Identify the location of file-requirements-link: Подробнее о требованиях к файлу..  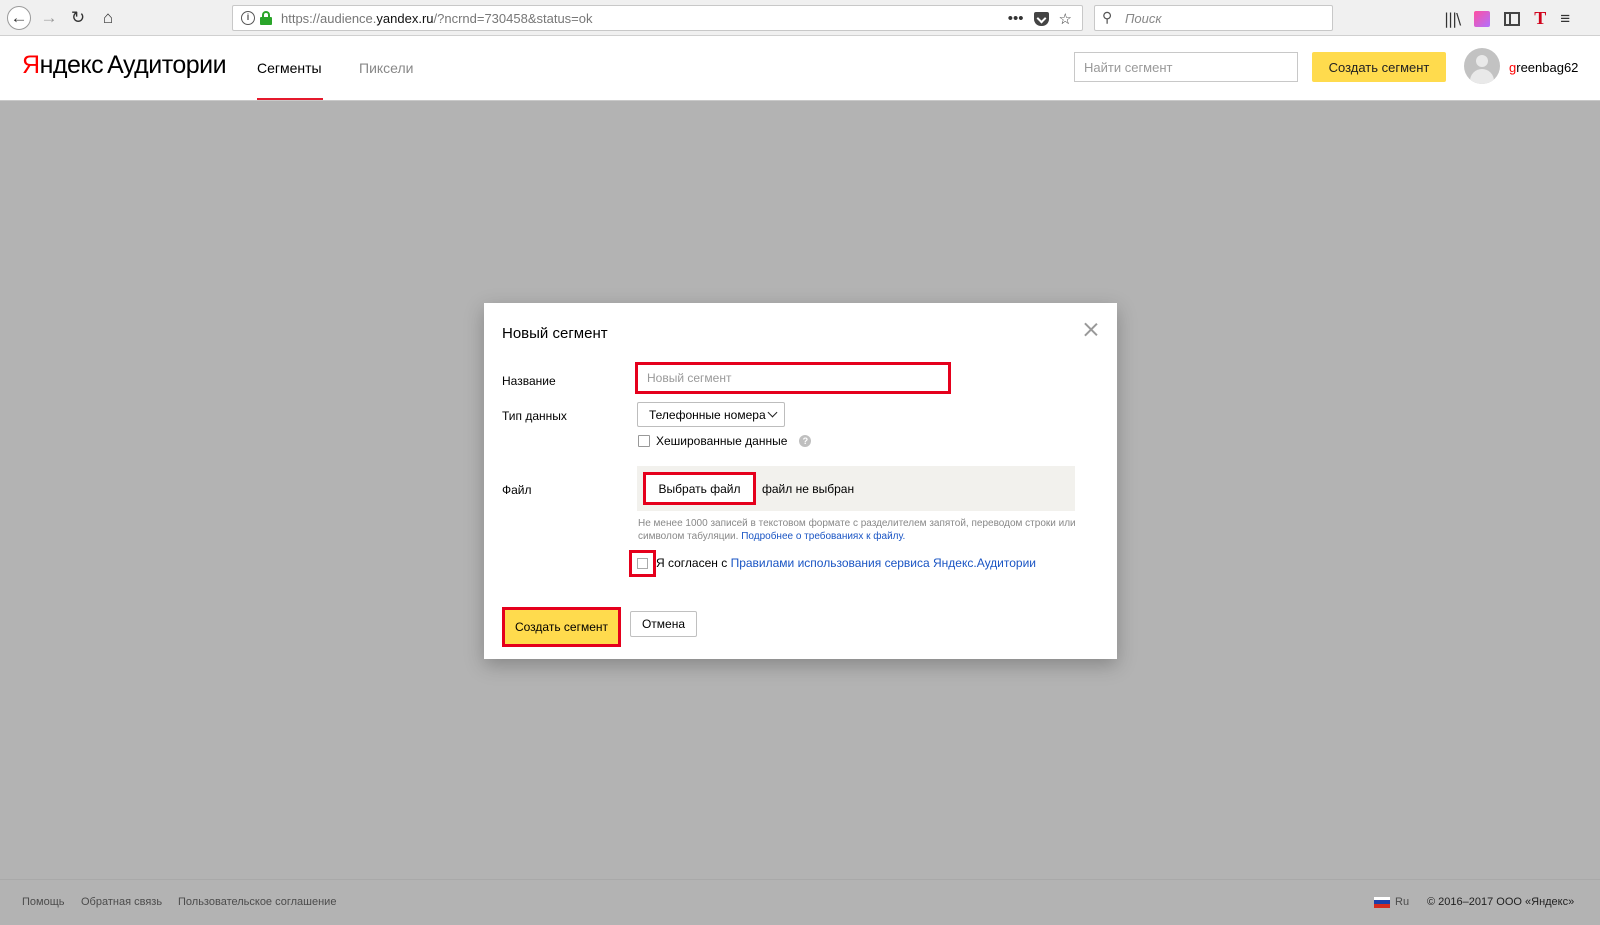
(823, 536).